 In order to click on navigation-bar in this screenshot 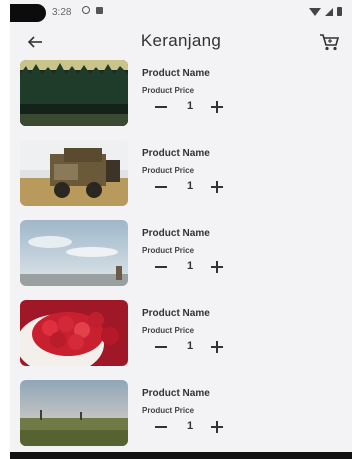, I will do `click(181, 455)`.